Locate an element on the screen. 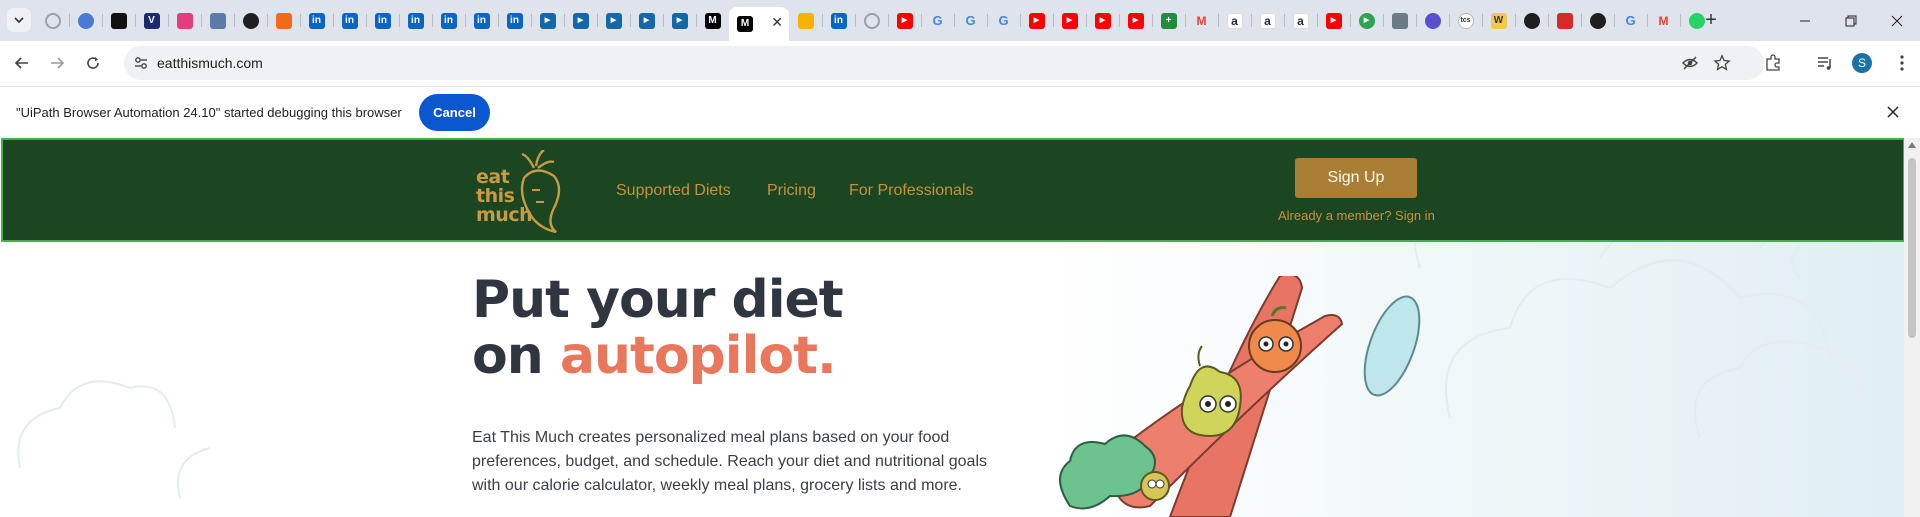 The image size is (1920, 517). browser-toolbar: eatthismuch.com S is located at coordinates (960, 64).